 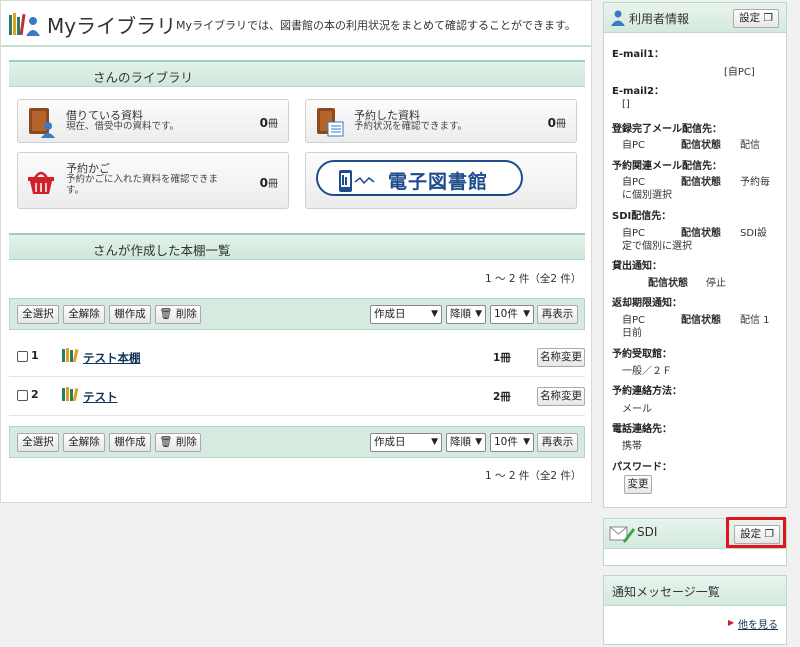 I want to click on card-basket: 予約かご 予約かごに入れた資料を確認できます。 0冊, so click(x=153, y=180).